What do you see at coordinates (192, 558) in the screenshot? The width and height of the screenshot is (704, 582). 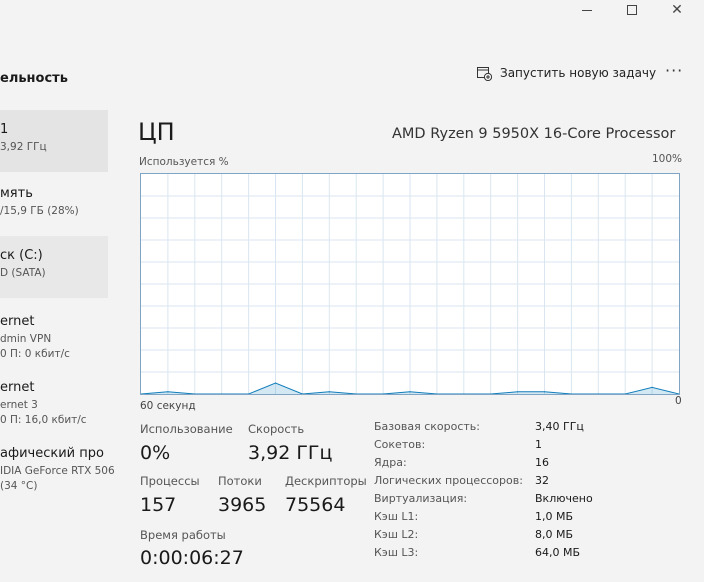 I see `uptime-value: 0:00:06:27` at bounding box center [192, 558].